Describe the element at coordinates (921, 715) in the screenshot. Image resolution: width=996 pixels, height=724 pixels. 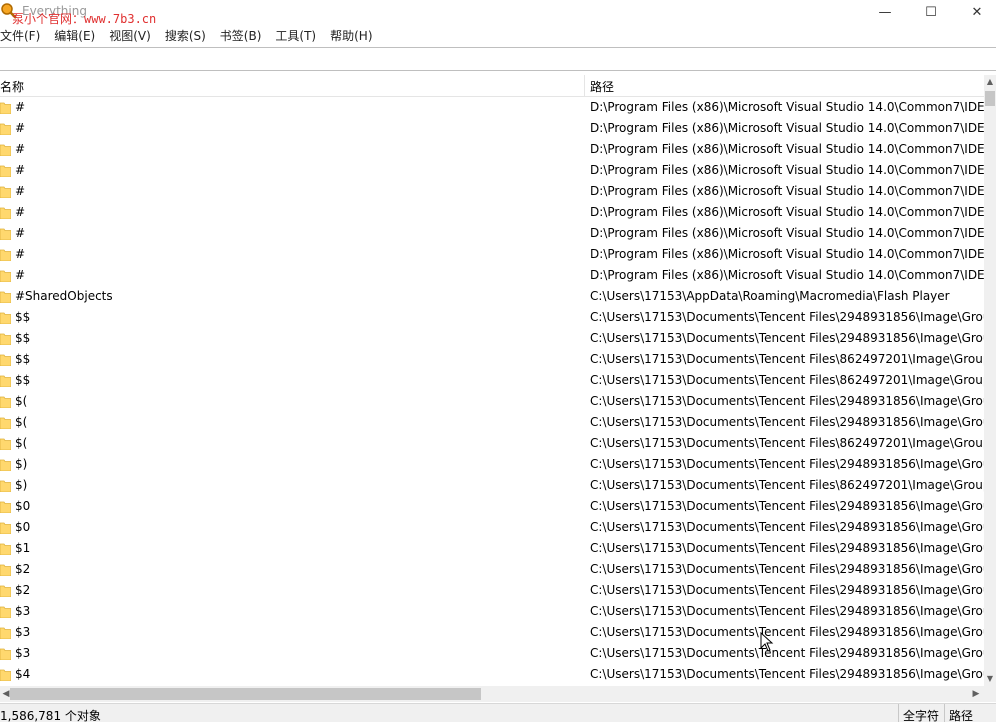
I see `match-mode-label: 全字符` at that location.